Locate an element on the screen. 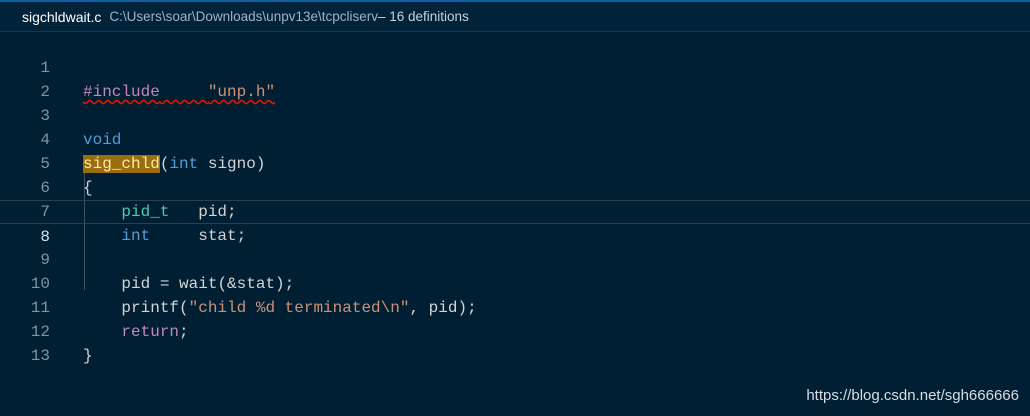 This screenshot has width=1030, height=416. line-code: } is located at coordinates (88, 356).